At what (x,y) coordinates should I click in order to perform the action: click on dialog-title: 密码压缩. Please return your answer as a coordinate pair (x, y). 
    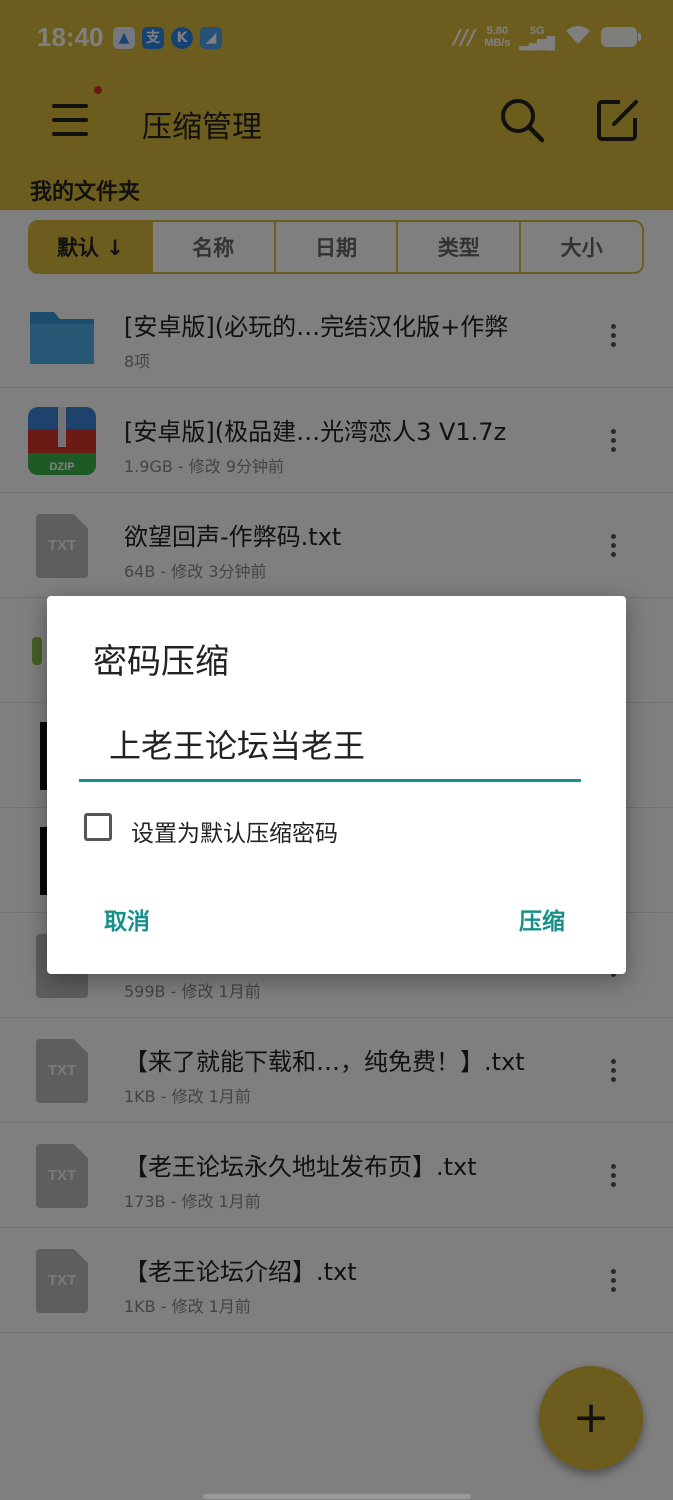
    Looking at the image, I should click on (161, 662).